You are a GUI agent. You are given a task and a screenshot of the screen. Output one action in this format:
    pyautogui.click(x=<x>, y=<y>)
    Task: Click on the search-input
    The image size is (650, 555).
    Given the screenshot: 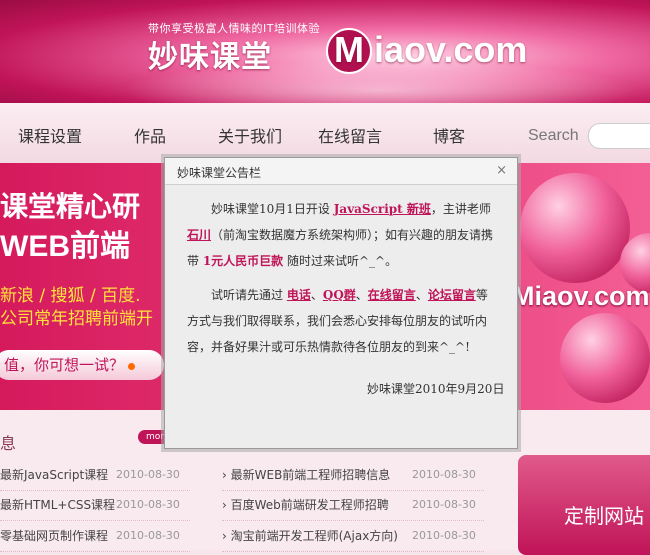 What is the action you would take?
    pyautogui.click(x=619, y=136)
    